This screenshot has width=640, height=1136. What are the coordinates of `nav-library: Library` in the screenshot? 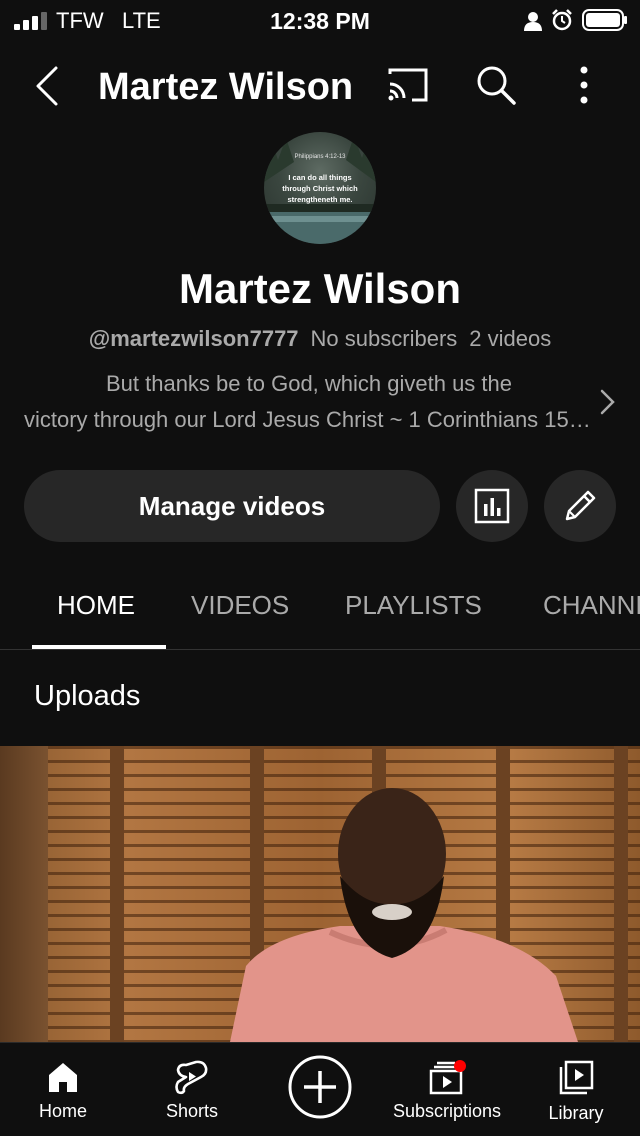 It's located at (576, 1089).